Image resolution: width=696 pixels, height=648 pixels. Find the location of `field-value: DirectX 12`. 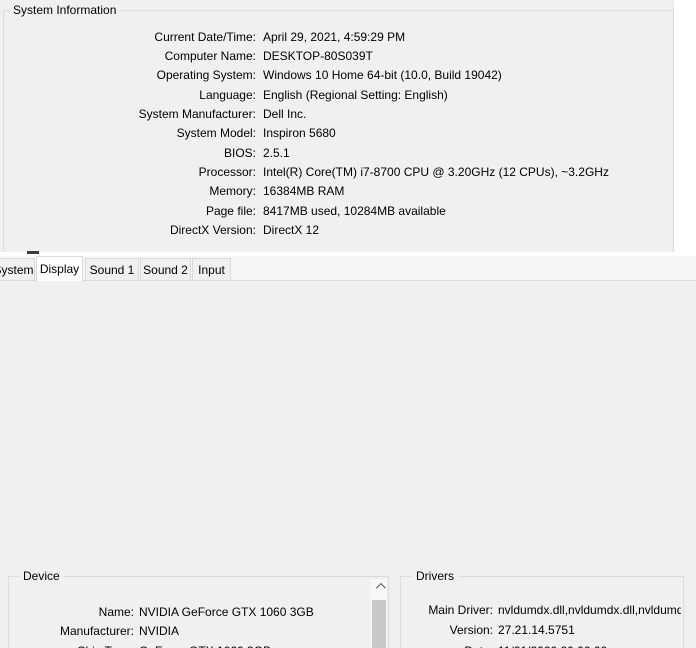

field-value: DirectX 12 is located at coordinates (291, 230).